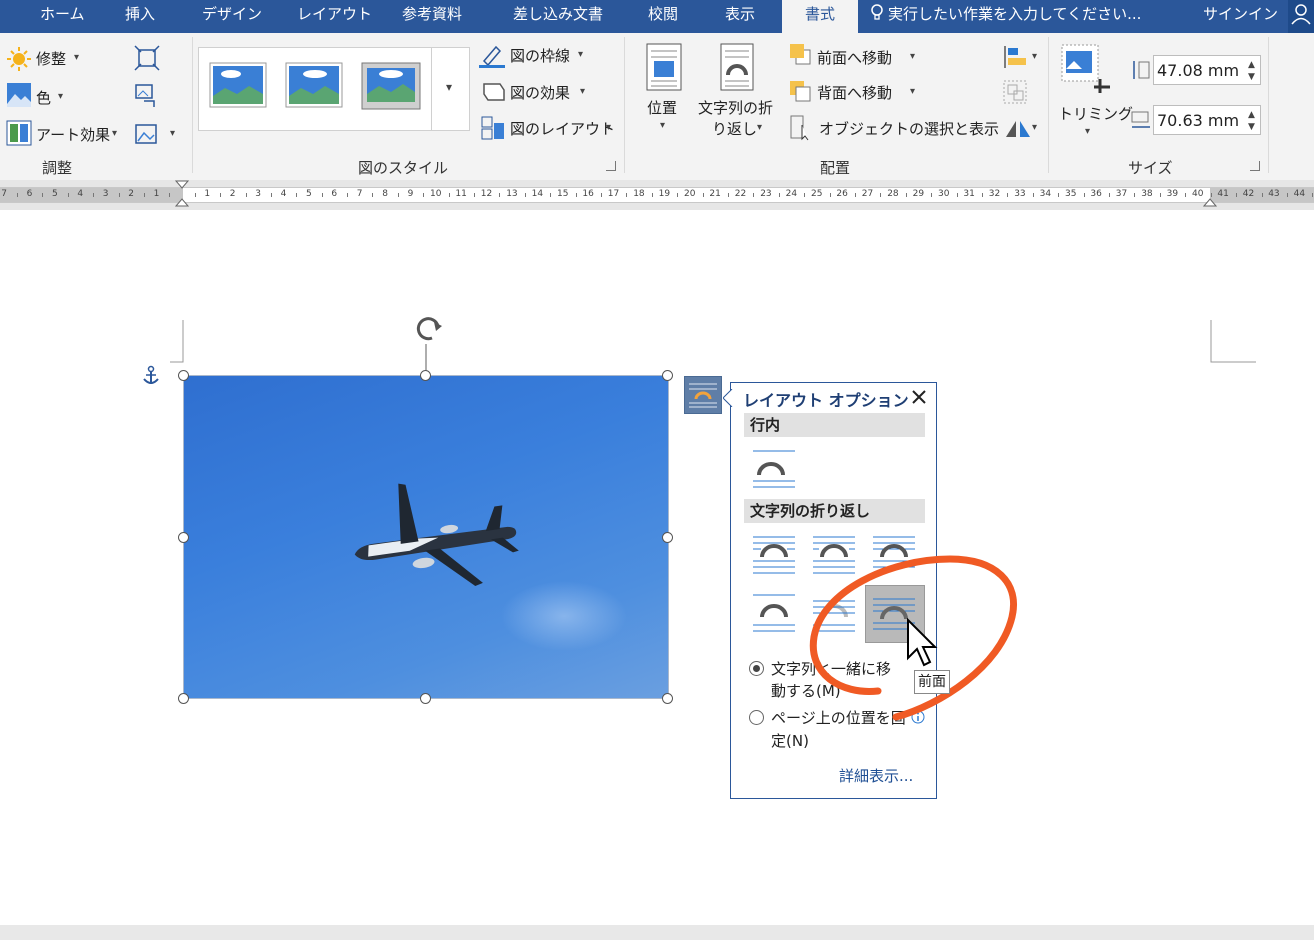 This screenshot has width=1314, height=940. What do you see at coordinates (703, 395) in the screenshot?
I see `layout-options-button` at bounding box center [703, 395].